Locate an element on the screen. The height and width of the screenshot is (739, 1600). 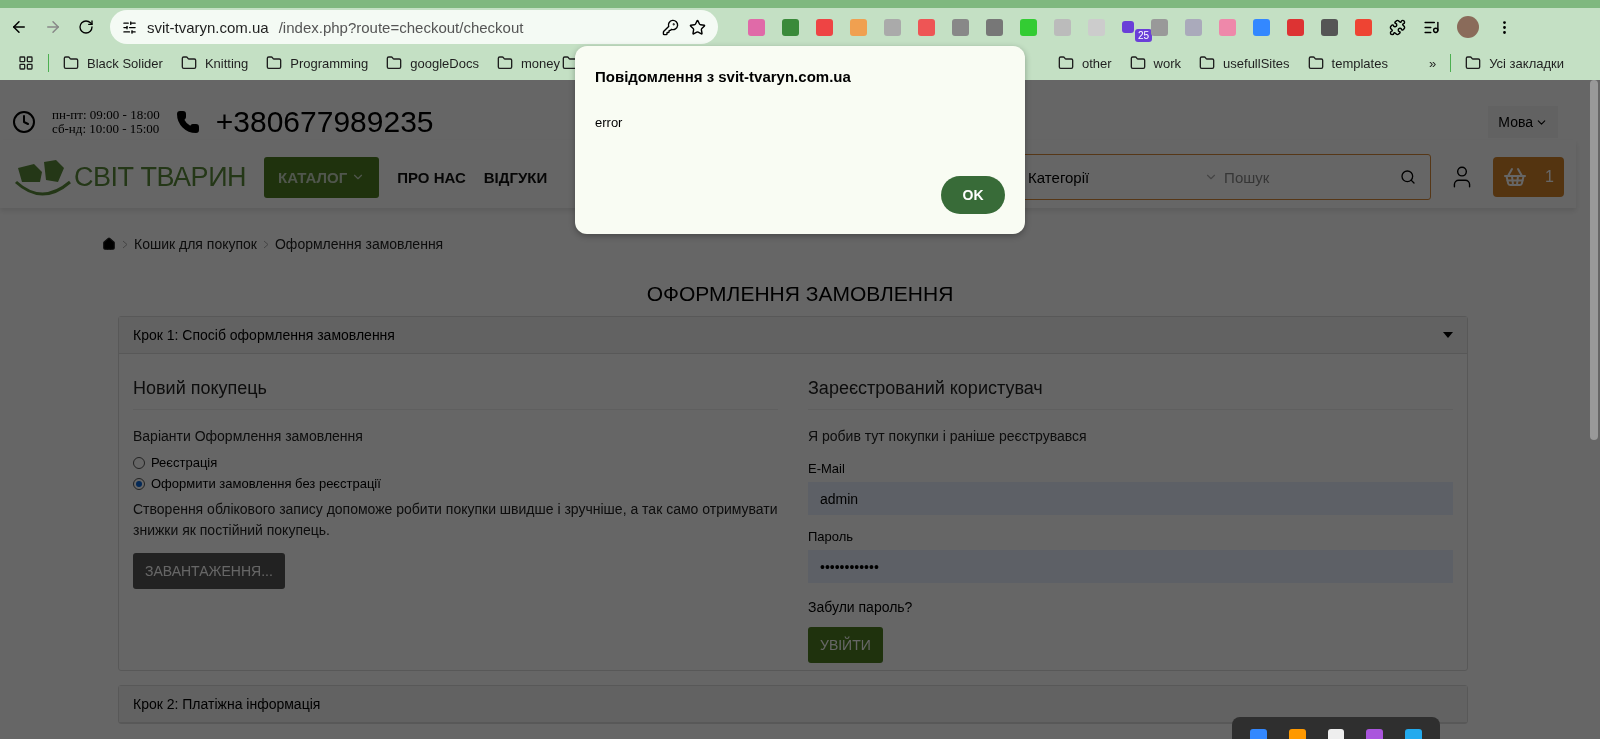
more-bookmarks: » is located at coordinates (1433, 63).